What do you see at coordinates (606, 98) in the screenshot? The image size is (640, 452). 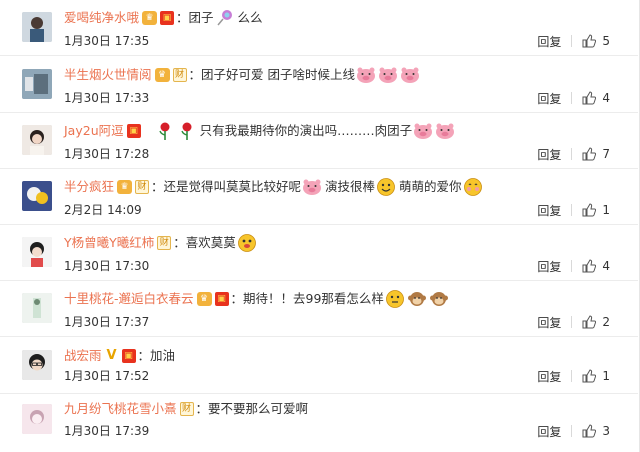 I see `like-count: 4` at bounding box center [606, 98].